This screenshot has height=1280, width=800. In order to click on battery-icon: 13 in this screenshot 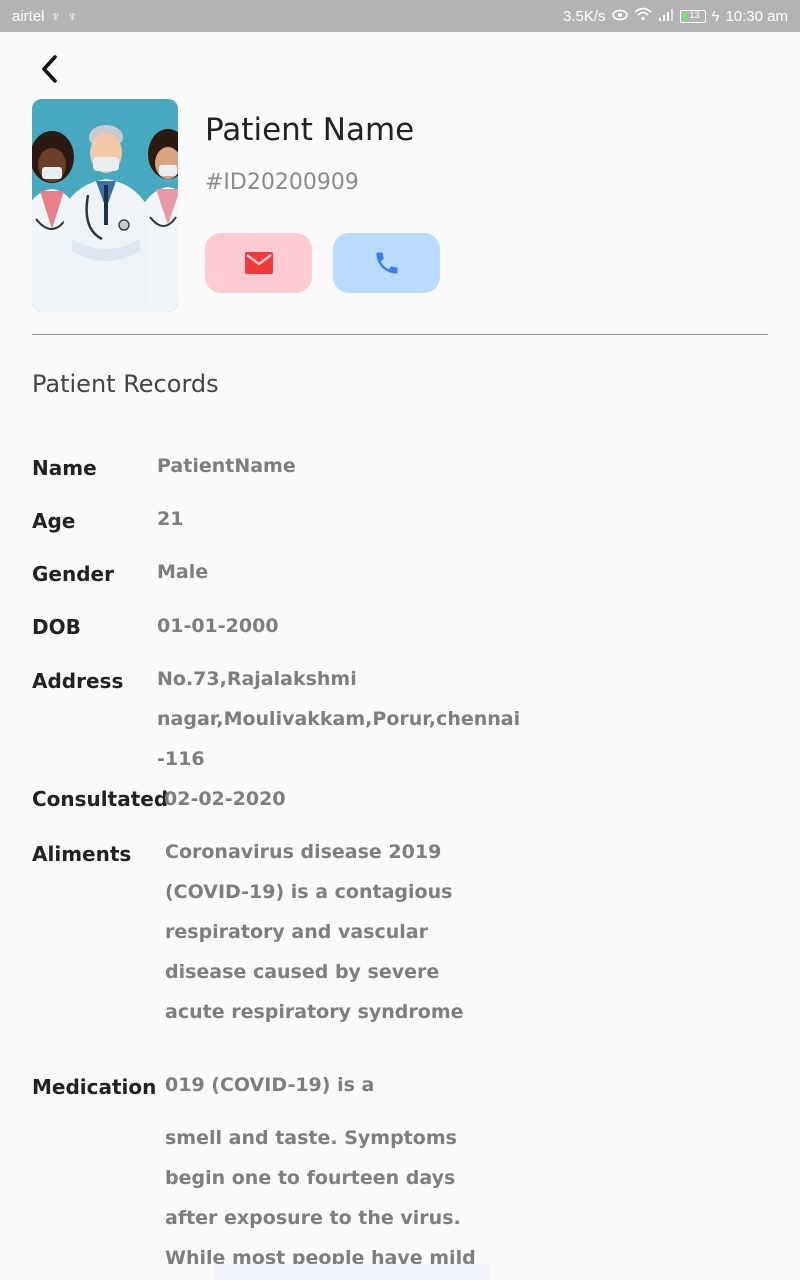, I will do `click(692, 16)`.